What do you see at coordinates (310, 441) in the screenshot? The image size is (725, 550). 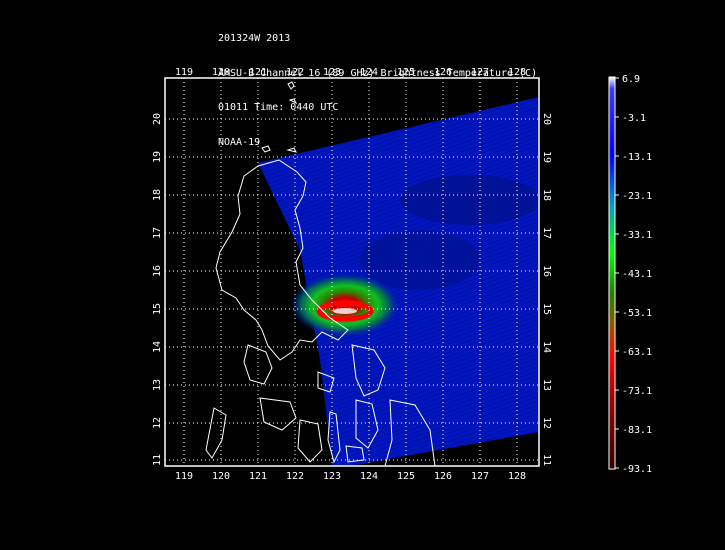 I see `negros-coastline` at bounding box center [310, 441].